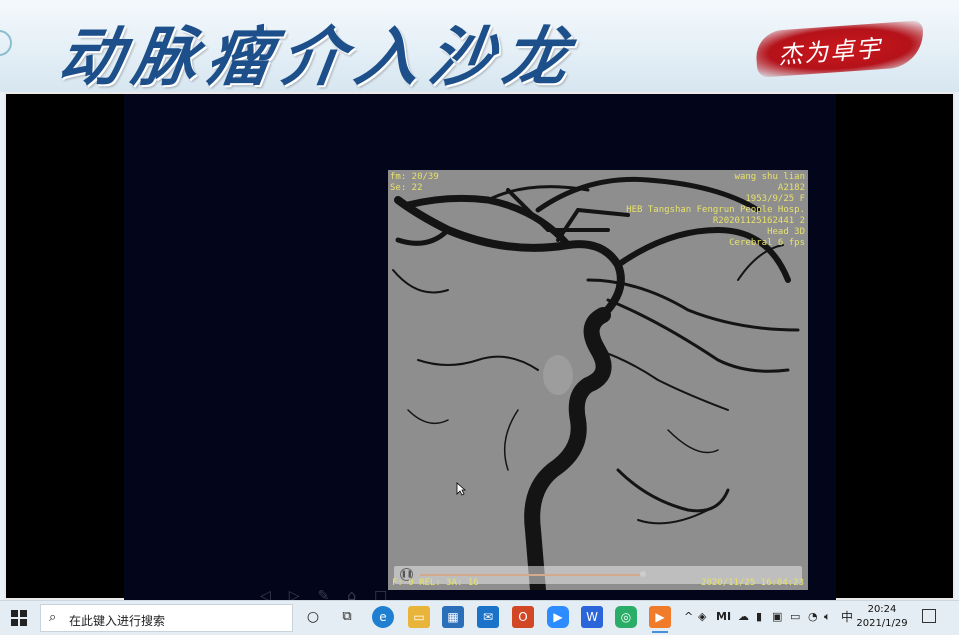 The height and width of the screenshot is (635, 959). I want to click on notification-icon, so click(929, 616).